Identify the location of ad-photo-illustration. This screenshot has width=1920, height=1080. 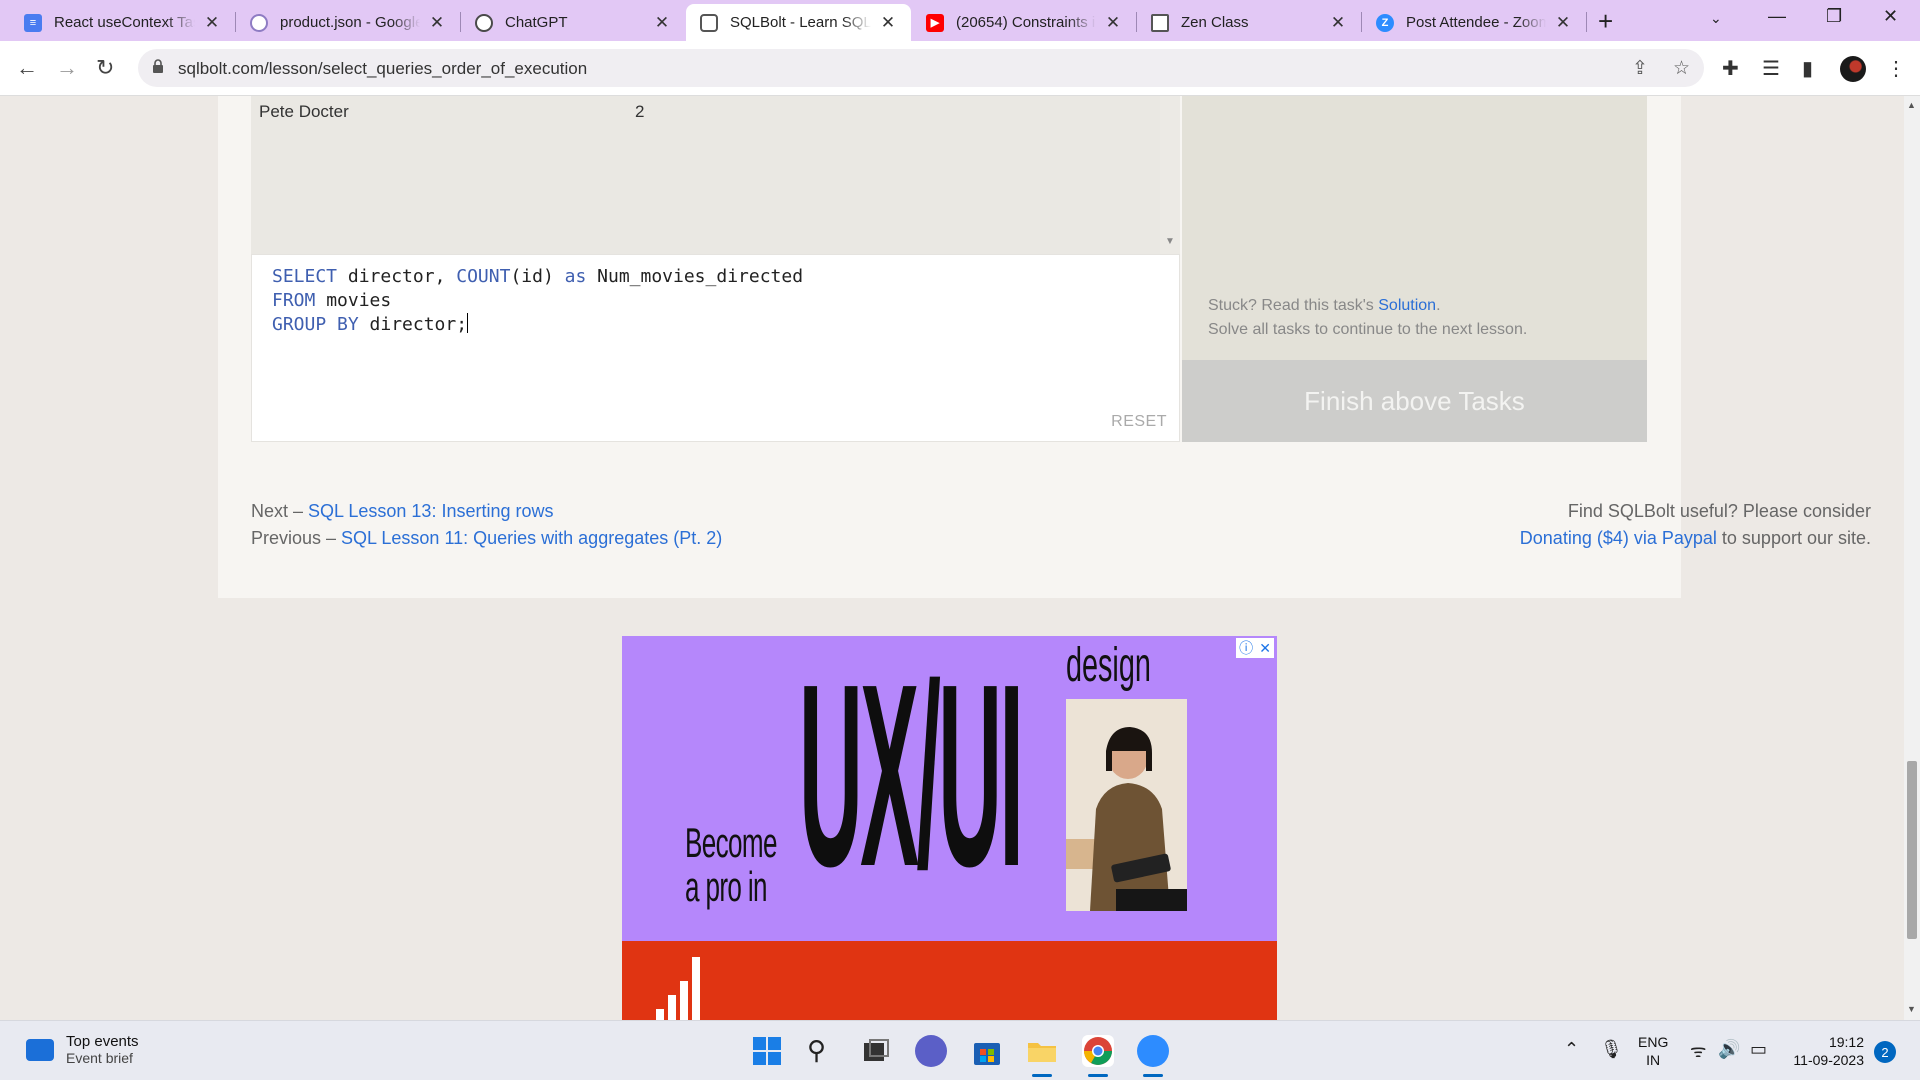
(1126, 805).